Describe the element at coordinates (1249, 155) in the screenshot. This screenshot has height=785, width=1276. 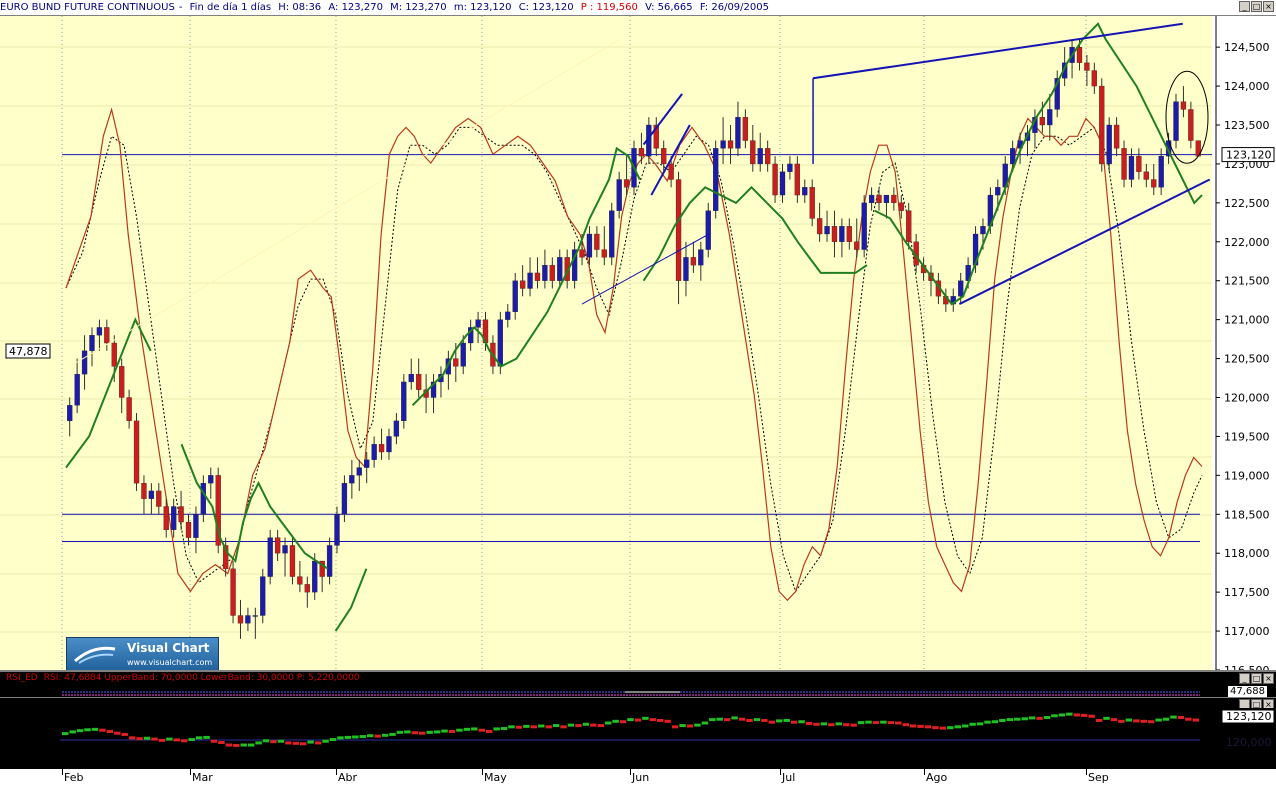
I see `current-price-label: 123,120` at that location.